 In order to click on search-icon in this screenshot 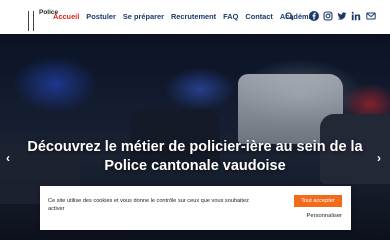, I will do `click(289, 16)`.